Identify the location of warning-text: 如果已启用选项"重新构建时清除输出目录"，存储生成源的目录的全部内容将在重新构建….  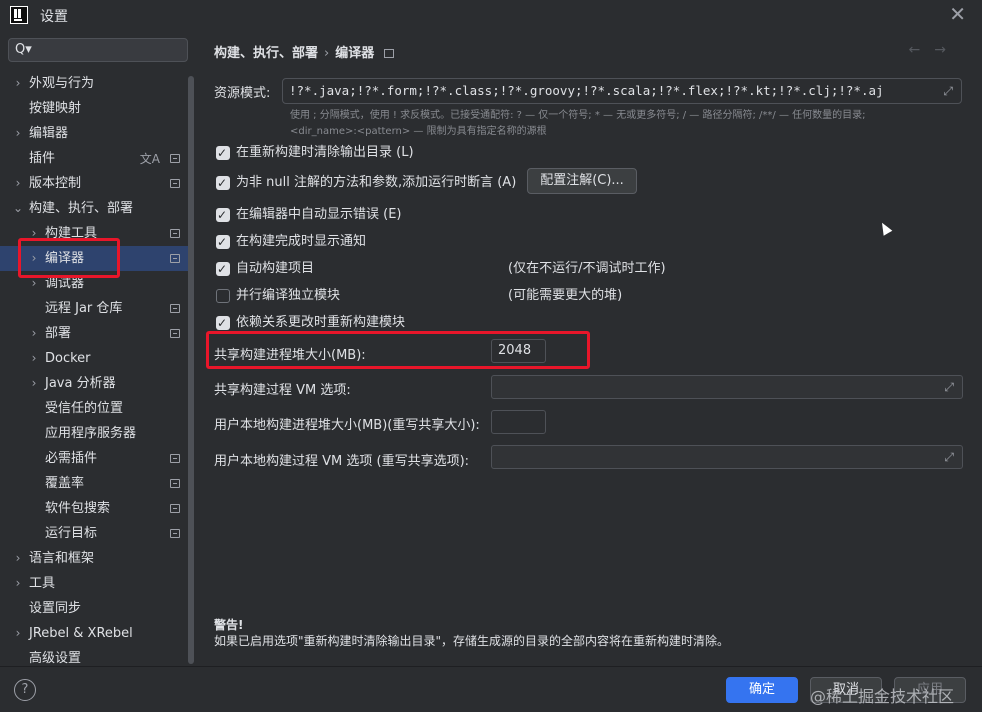
(472, 641).